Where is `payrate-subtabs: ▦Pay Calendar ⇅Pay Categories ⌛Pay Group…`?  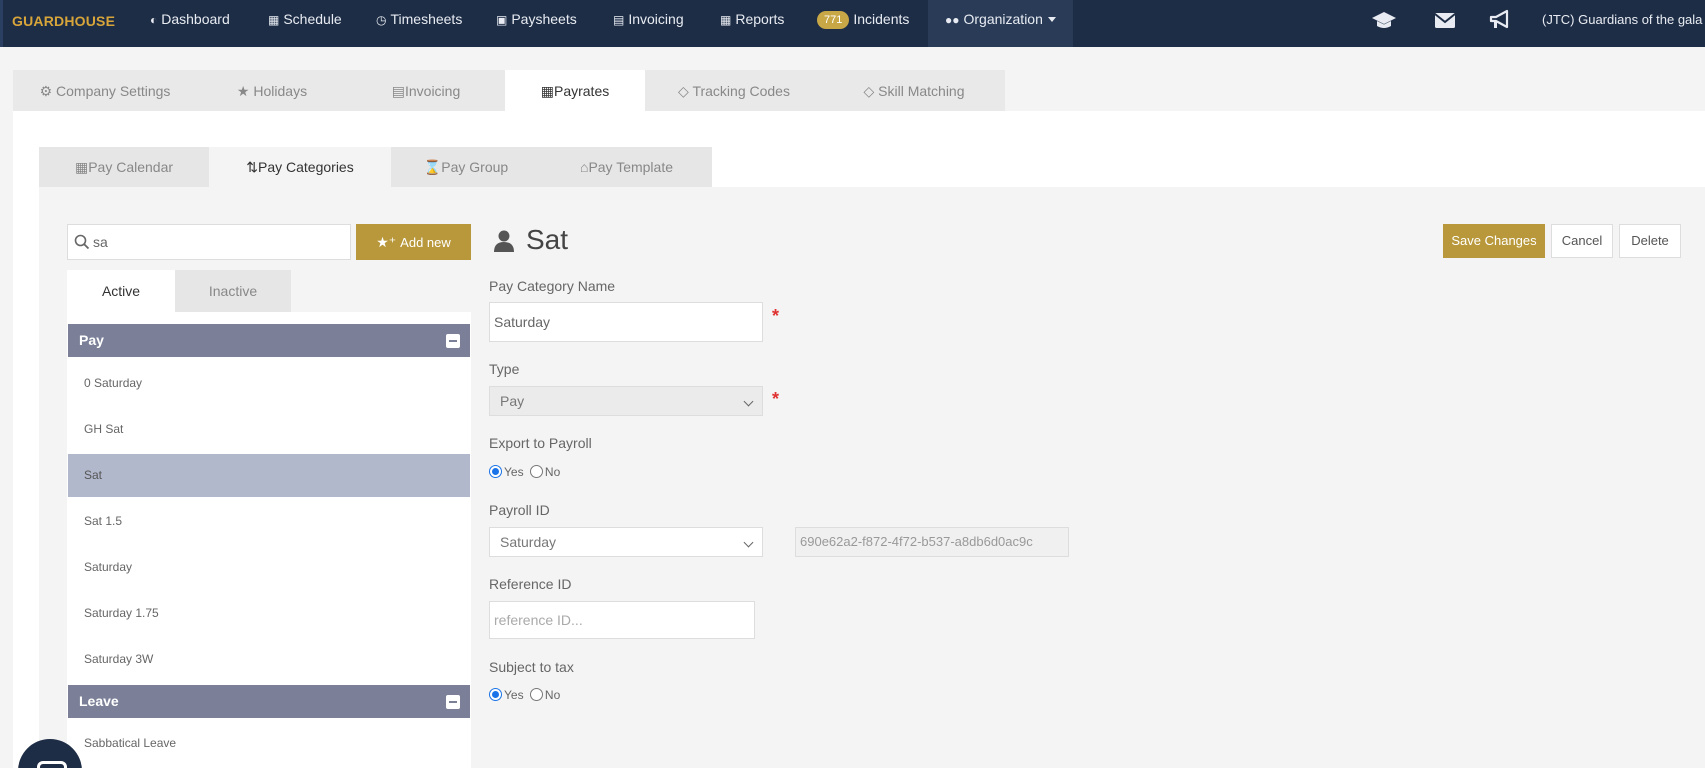
payrate-subtabs: ▦Pay Calendar ⇅Pay Categories ⌛Pay Group… is located at coordinates (375, 167).